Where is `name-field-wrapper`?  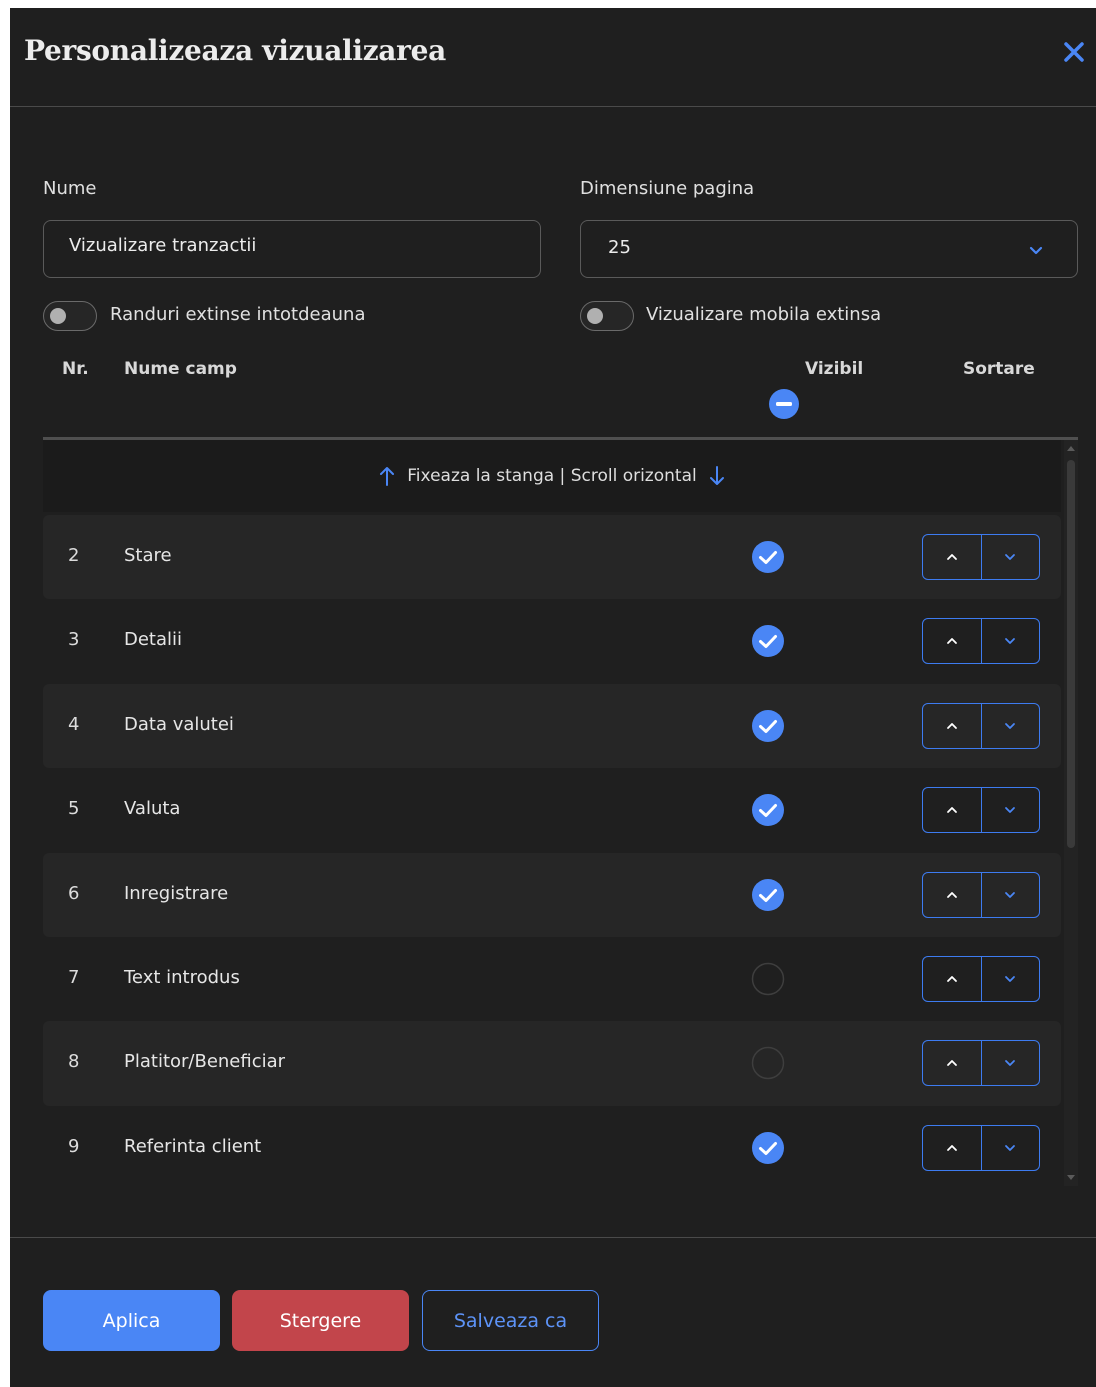
name-field-wrapper is located at coordinates (292, 249).